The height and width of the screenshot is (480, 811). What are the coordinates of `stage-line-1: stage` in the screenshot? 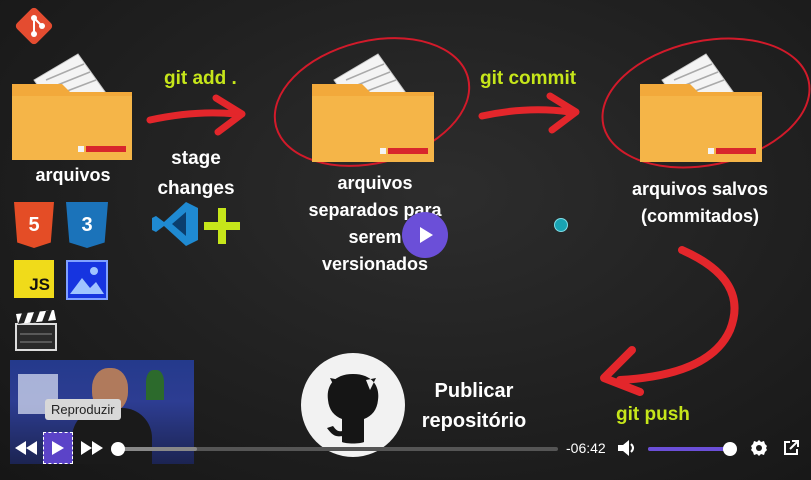 It's located at (196, 158).